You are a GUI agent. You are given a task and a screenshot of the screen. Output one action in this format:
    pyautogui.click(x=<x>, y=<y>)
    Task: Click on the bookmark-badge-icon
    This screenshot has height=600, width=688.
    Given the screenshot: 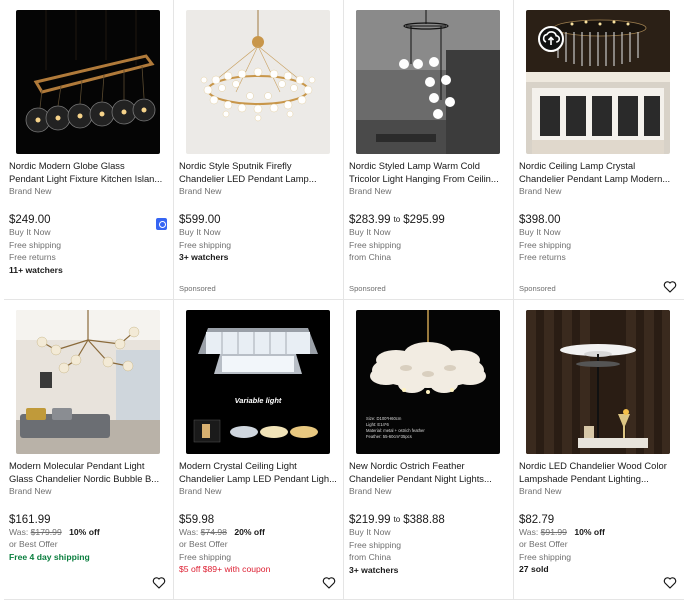 What is the action you would take?
    pyautogui.click(x=161, y=224)
    